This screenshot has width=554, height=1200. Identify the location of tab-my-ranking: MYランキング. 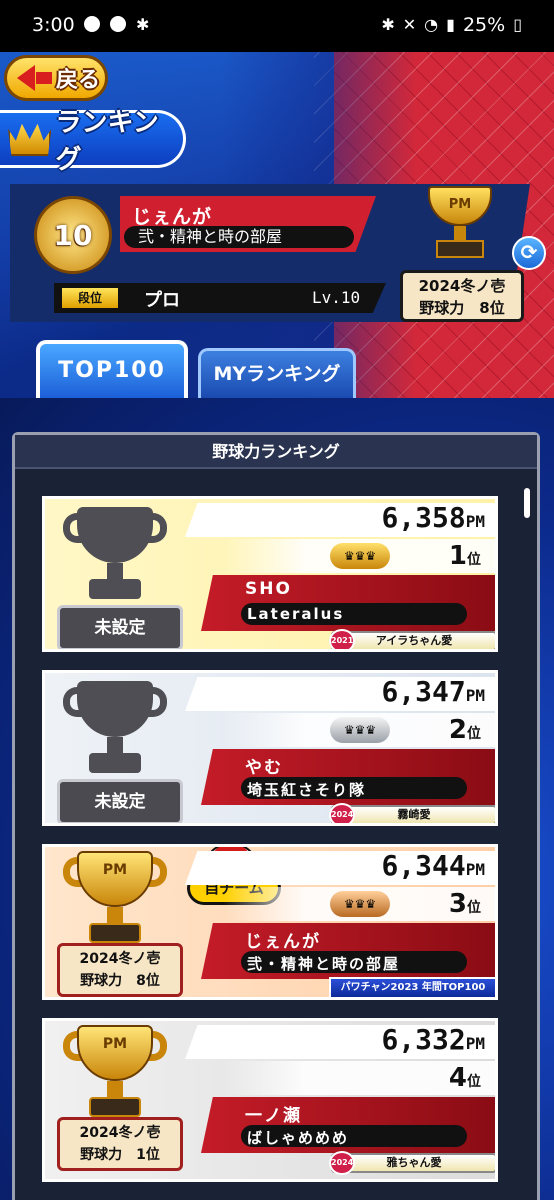
(277, 373).